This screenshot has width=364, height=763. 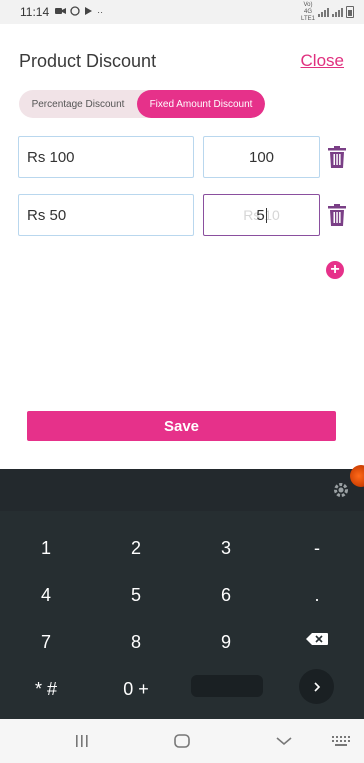 What do you see at coordinates (182, 12) in the screenshot?
I see `status-bar: 11:14 ·· Vo) 4G LTE1` at bounding box center [182, 12].